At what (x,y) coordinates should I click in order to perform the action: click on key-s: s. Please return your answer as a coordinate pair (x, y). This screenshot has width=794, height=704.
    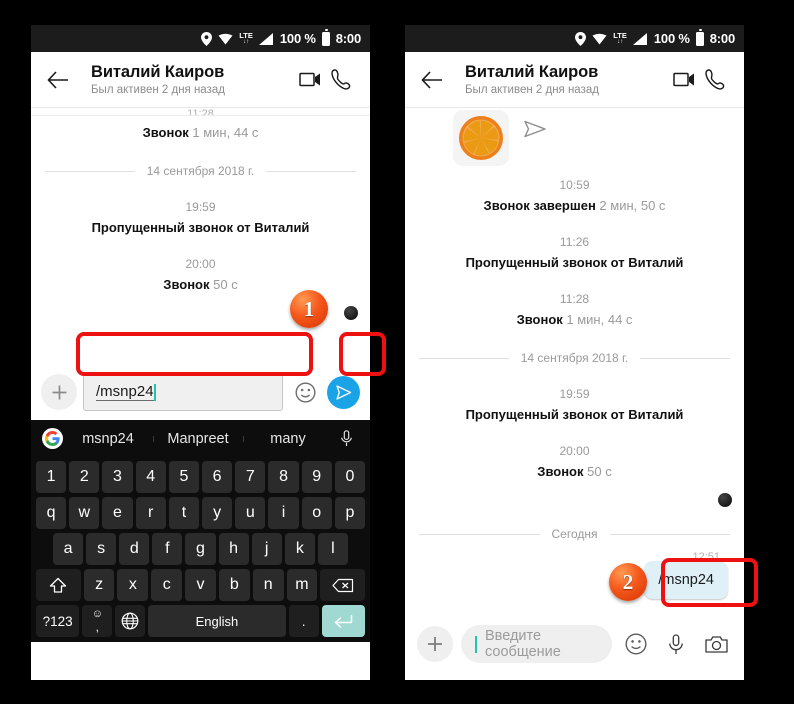
    Looking at the image, I should click on (101, 549).